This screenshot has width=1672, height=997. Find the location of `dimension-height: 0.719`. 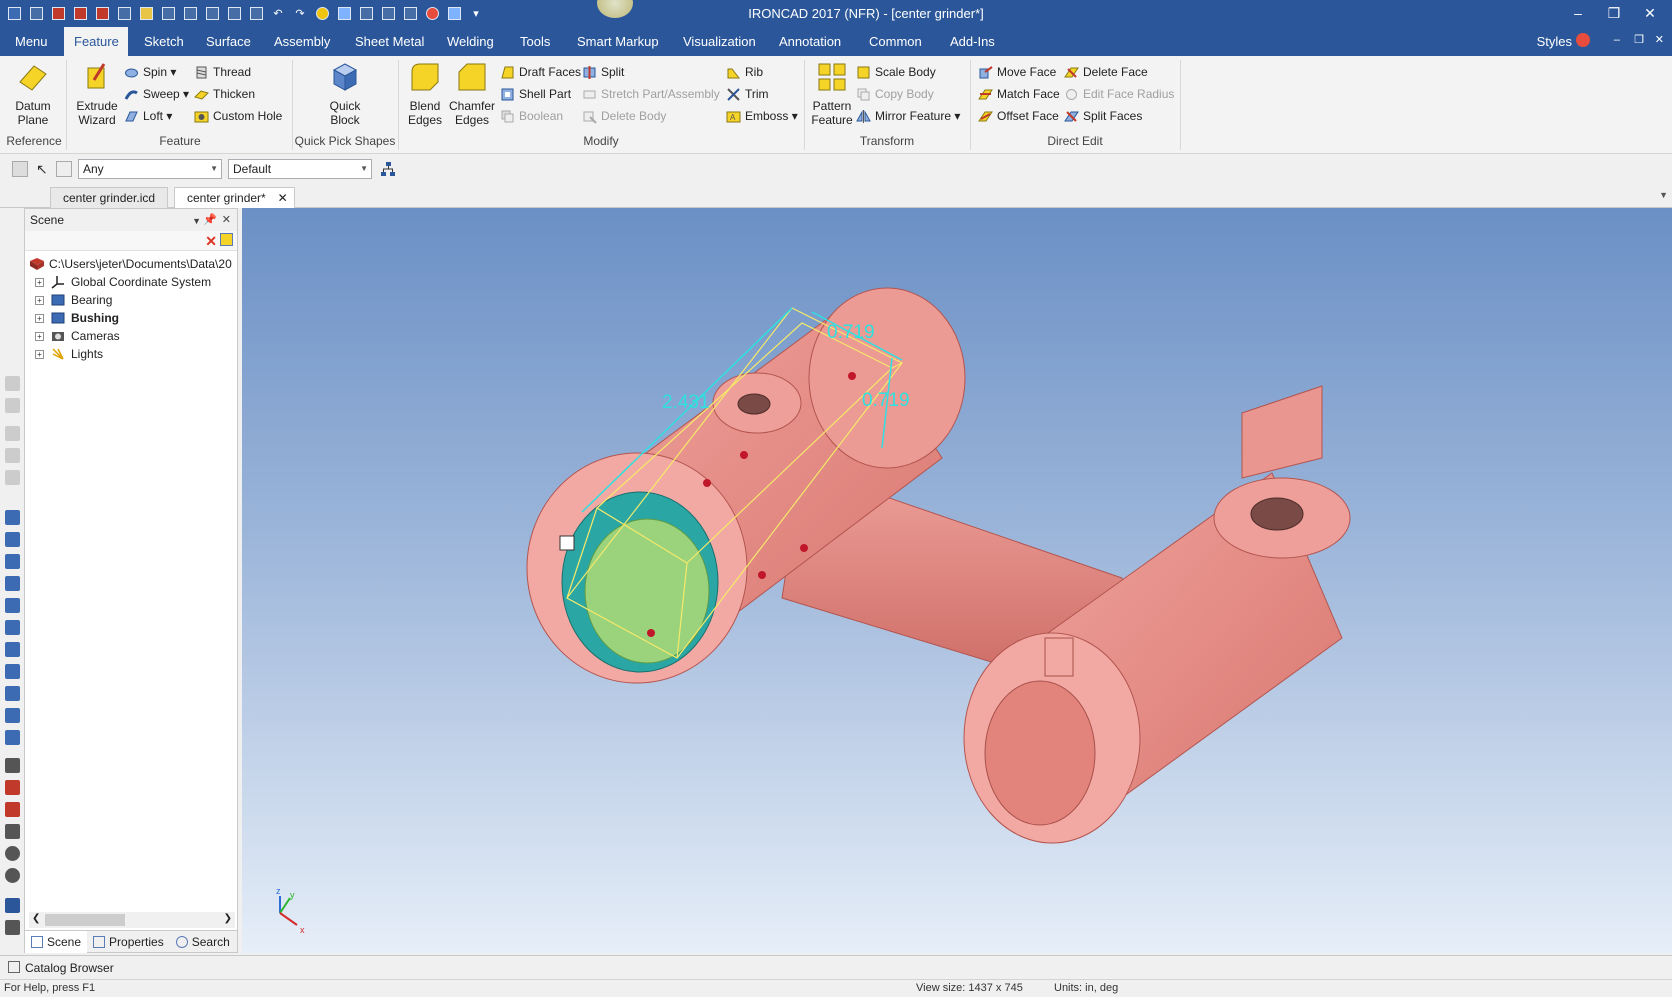

dimension-height: 0.719 is located at coordinates (886, 400).